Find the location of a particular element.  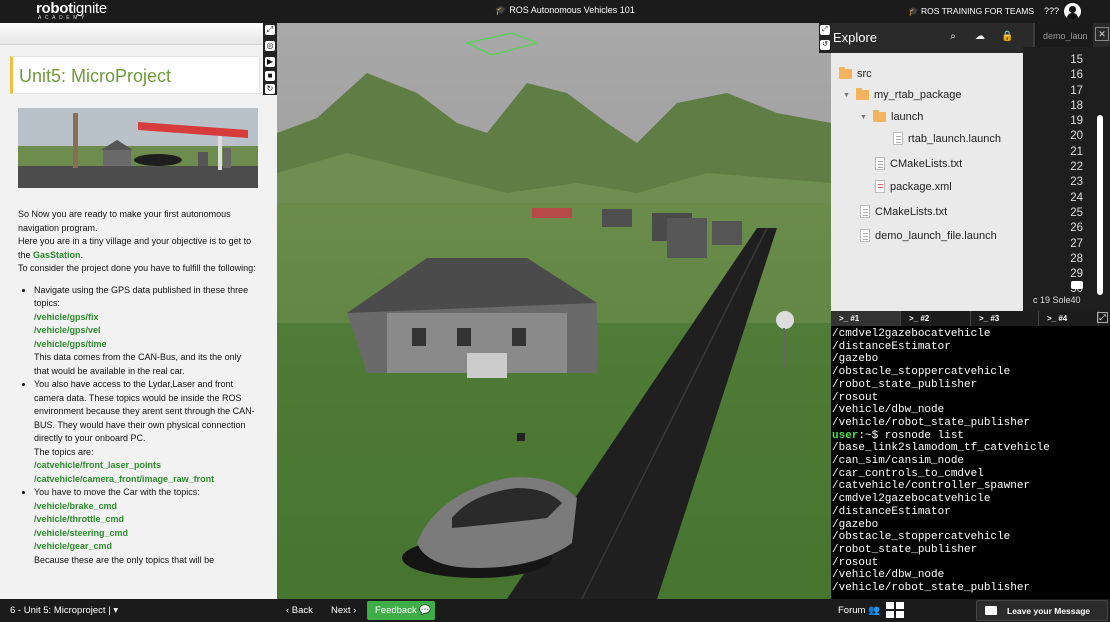

lock-icon: 🔒 is located at coordinates (1007, 37).